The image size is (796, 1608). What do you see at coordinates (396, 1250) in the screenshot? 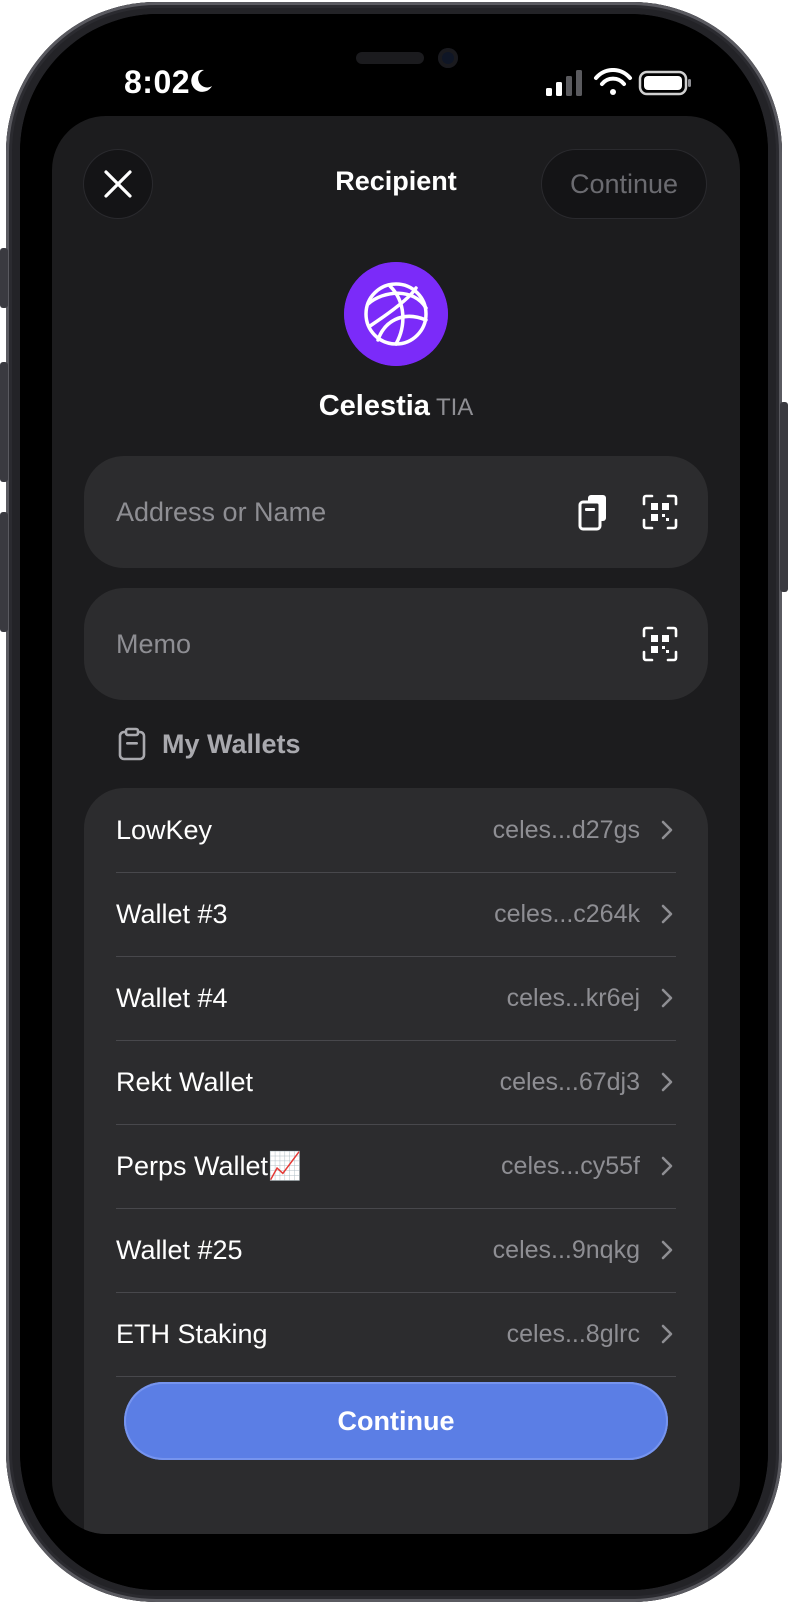
I see `wallet-row-wallet-25: Wallet #25 celes...9nqkg` at bounding box center [396, 1250].